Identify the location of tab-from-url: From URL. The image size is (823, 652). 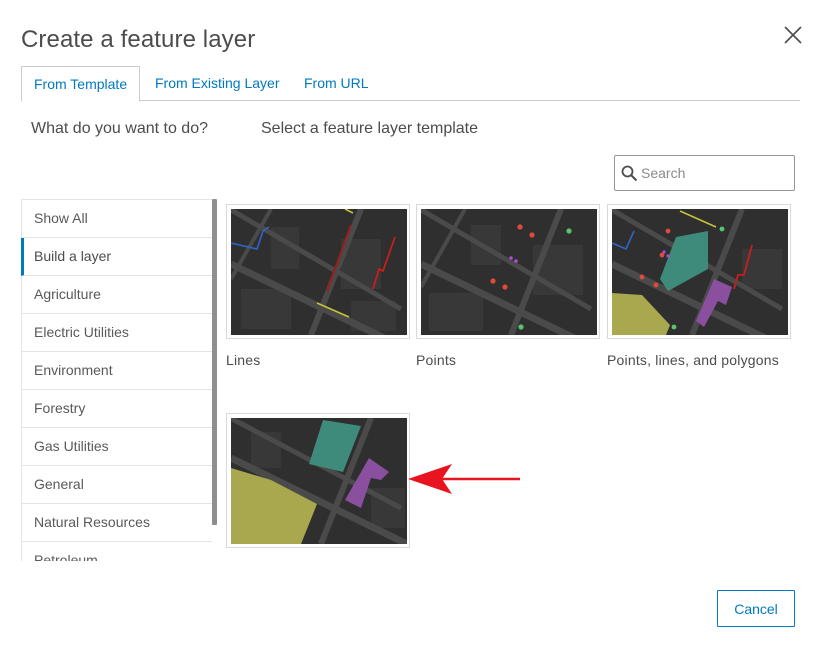
(336, 83).